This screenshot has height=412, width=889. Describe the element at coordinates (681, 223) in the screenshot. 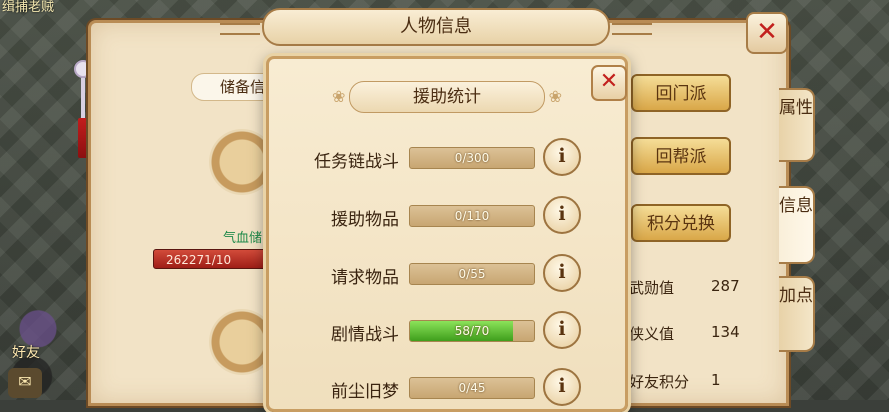

I see `points-exchange-button: 积分兑换` at that location.